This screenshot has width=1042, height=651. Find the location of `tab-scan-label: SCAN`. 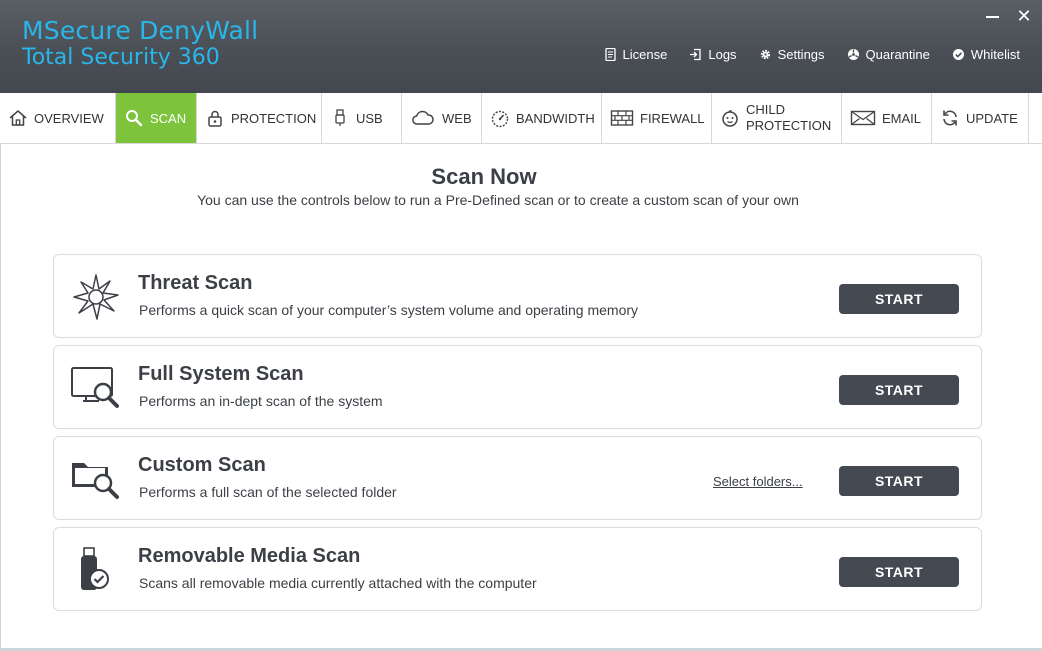

tab-scan-label: SCAN is located at coordinates (168, 118).